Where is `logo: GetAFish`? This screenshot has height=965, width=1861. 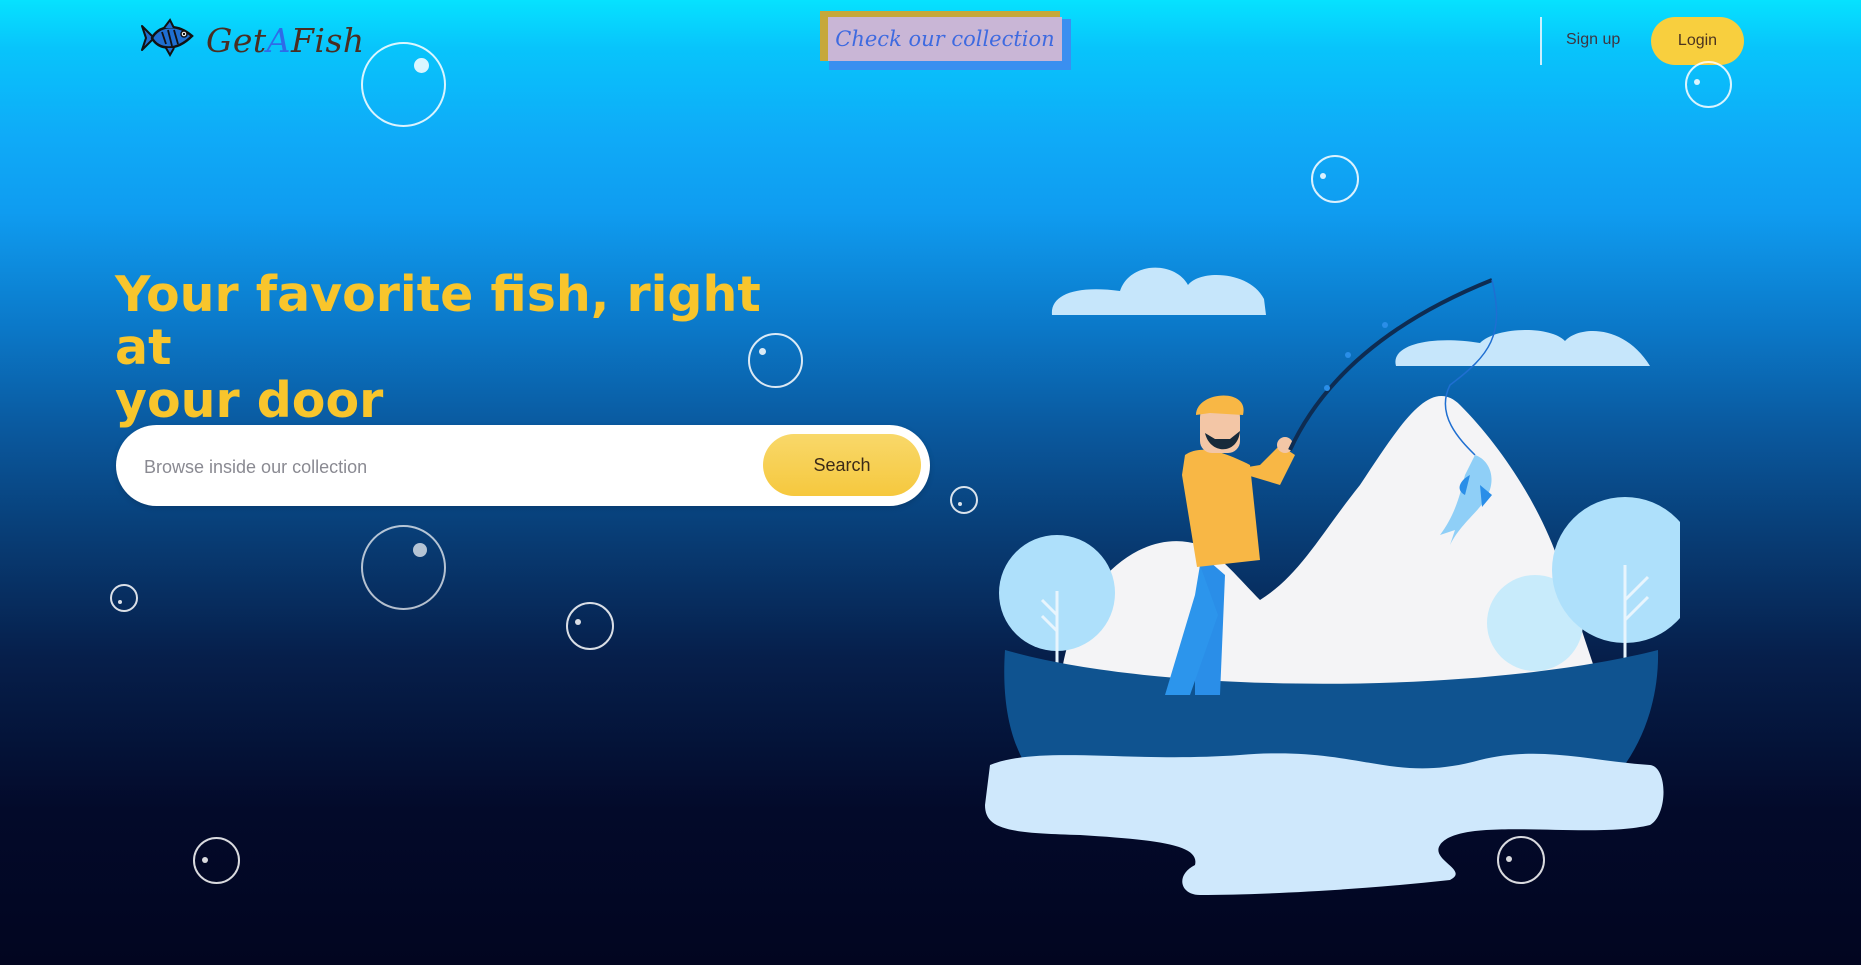 logo: GetAFish is located at coordinates (252, 40).